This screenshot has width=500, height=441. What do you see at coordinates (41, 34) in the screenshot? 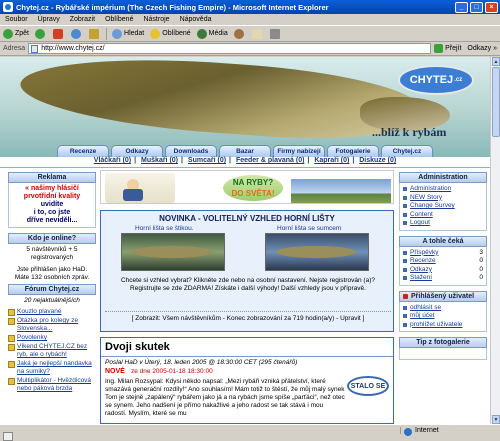
I see `forward-button` at bounding box center [41, 34].